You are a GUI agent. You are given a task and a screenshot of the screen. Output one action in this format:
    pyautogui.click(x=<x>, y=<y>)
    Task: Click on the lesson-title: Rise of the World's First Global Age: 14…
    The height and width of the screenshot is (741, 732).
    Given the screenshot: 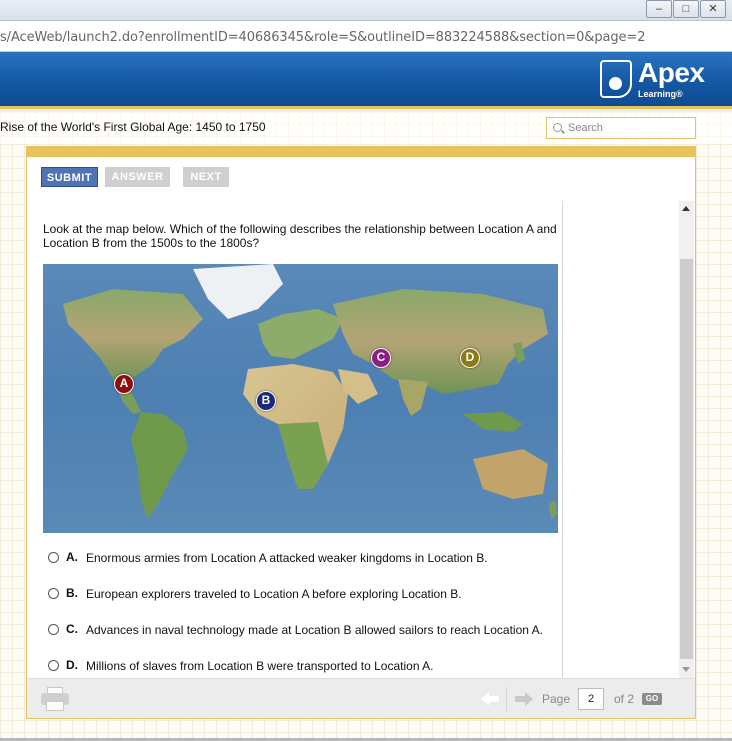 What is the action you would take?
    pyautogui.click(x=133, y=127)
    